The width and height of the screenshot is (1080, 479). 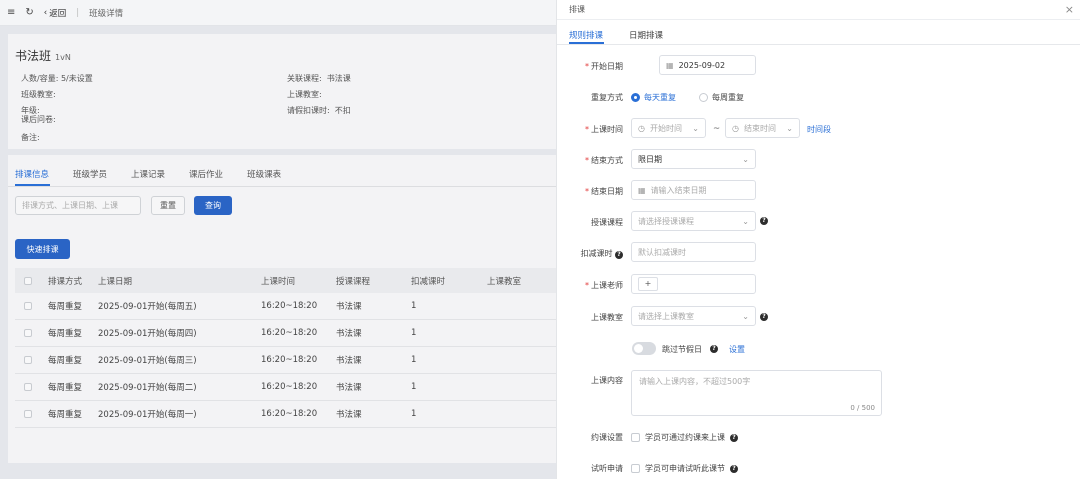 I want to click on header-mode: 排课方式, so click(x=65, y=281).